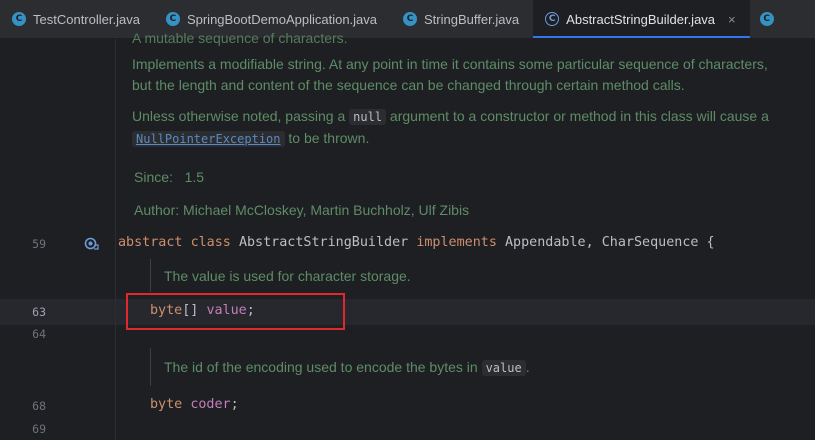  I want to click on javadoc-text: to be thrown., so click(327, 138).